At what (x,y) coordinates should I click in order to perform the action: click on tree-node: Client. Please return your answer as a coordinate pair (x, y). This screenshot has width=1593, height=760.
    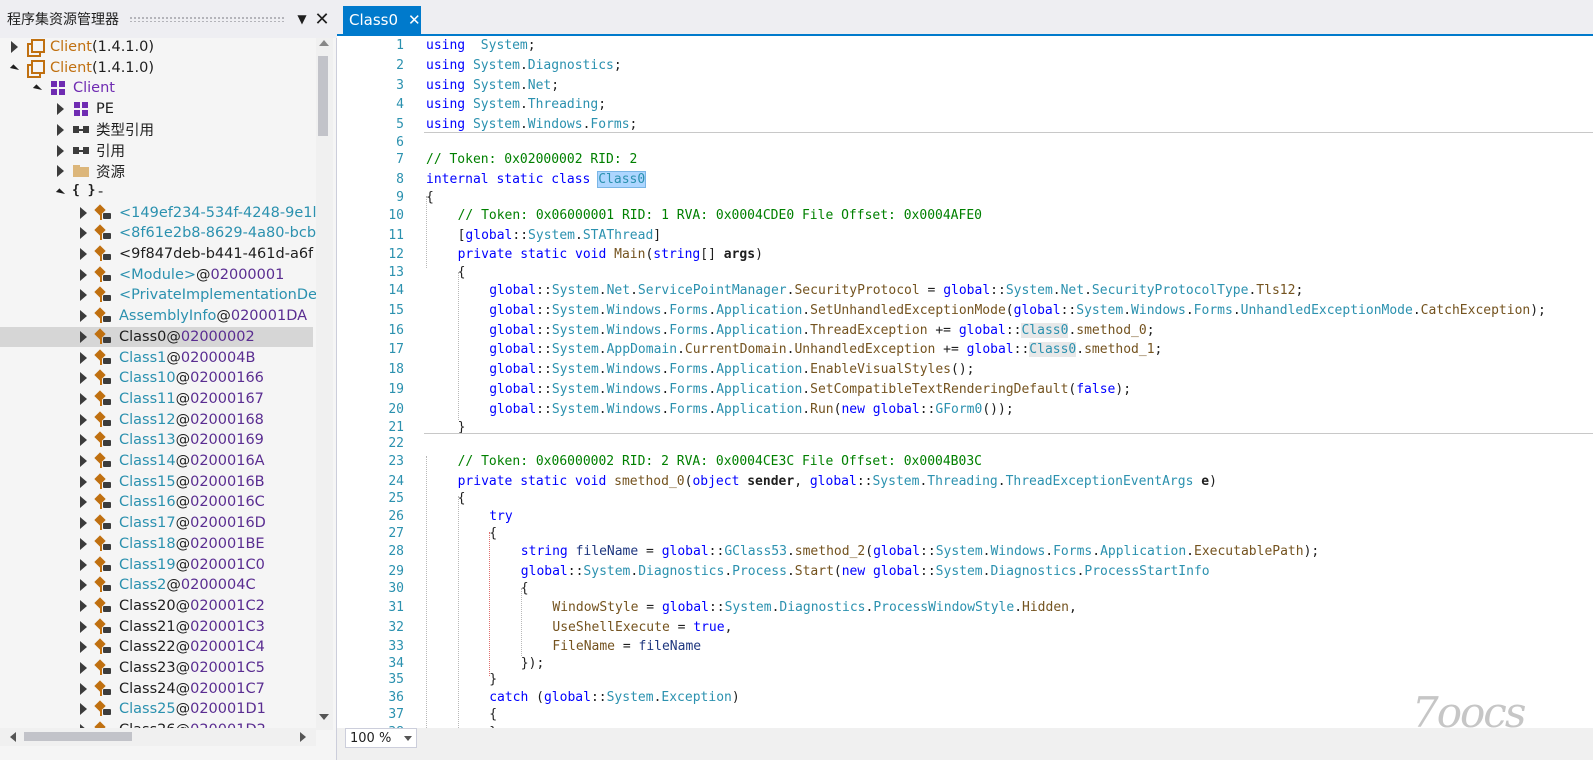
    Looking at the image, I should click on (158, 88).